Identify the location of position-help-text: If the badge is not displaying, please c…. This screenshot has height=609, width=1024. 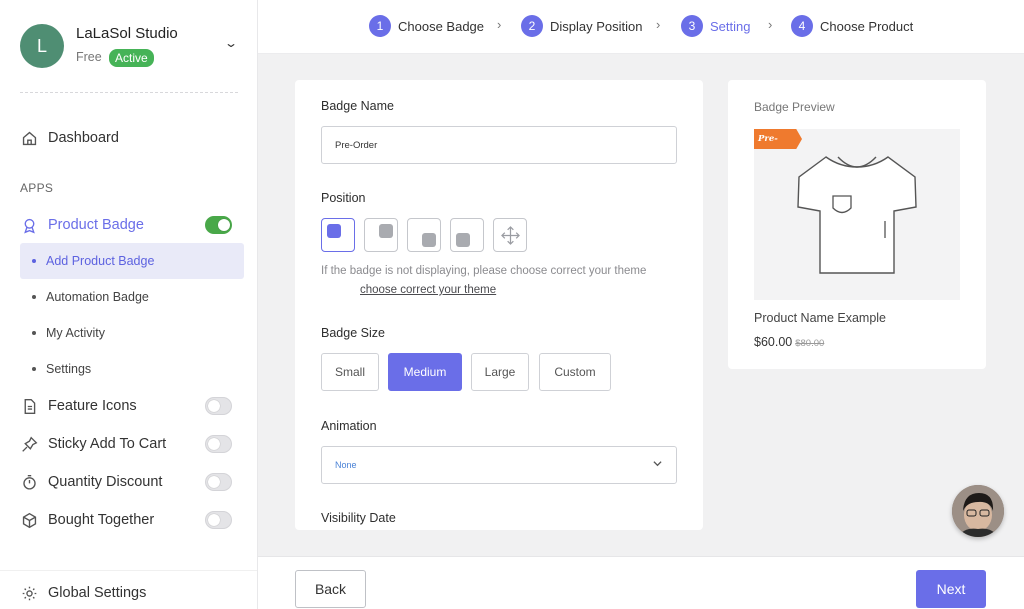
(484, 271).